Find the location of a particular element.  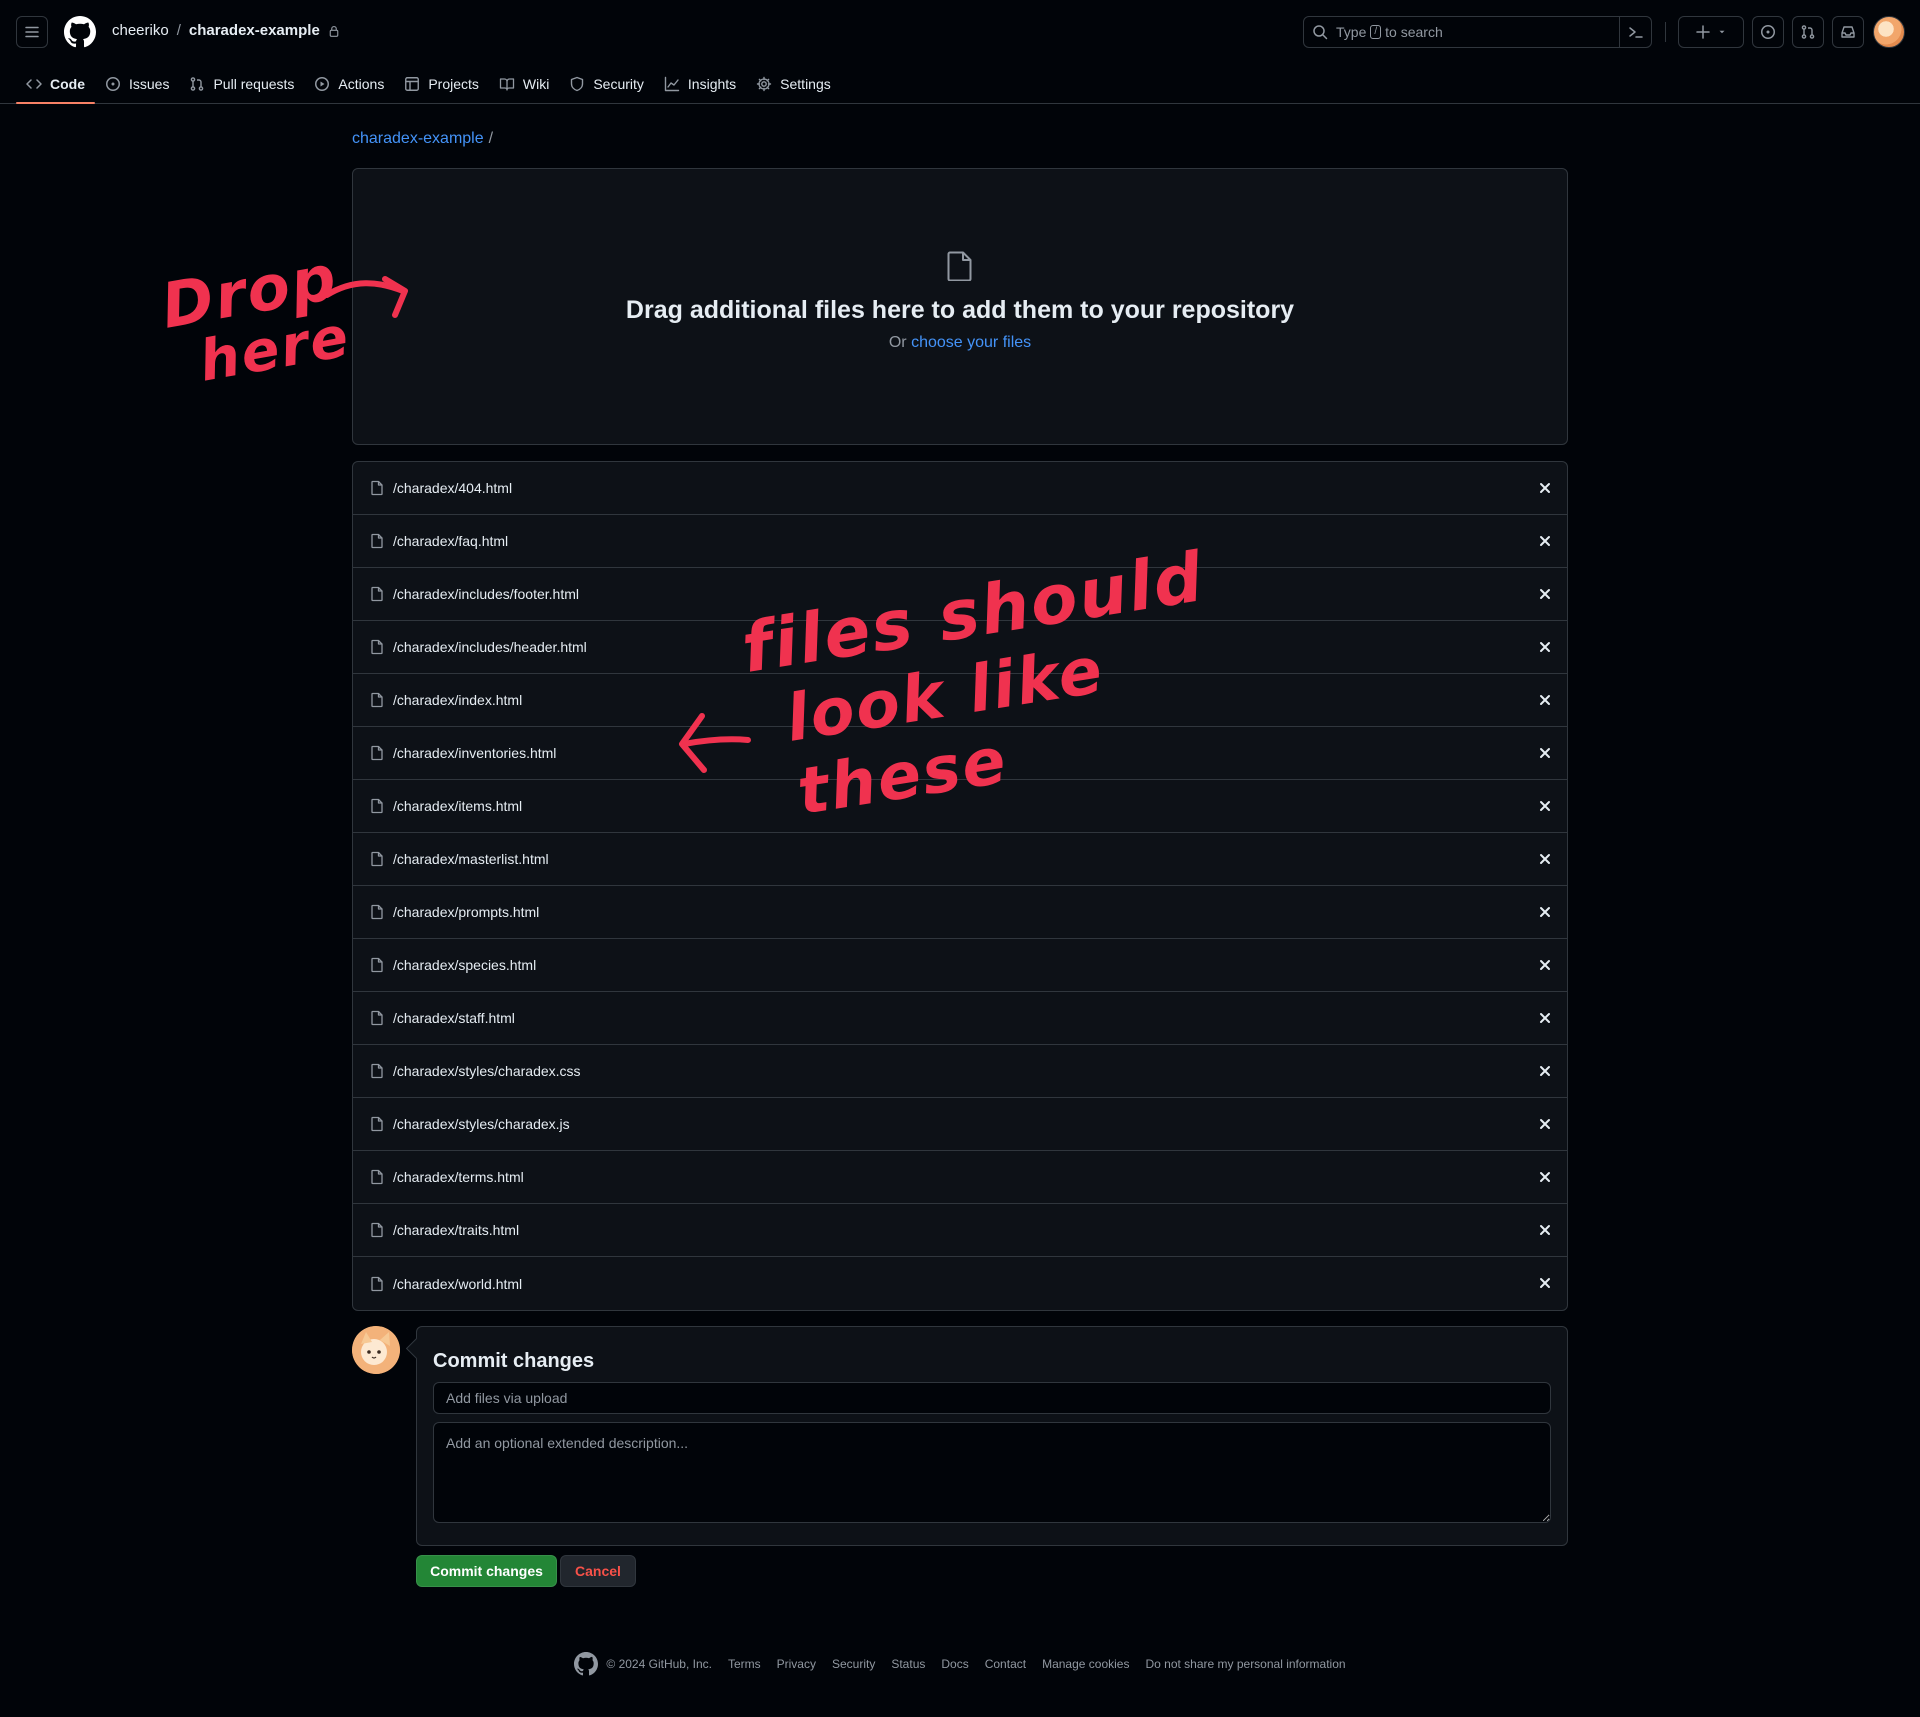

inbox-button is located at coordinates (1848, 32).